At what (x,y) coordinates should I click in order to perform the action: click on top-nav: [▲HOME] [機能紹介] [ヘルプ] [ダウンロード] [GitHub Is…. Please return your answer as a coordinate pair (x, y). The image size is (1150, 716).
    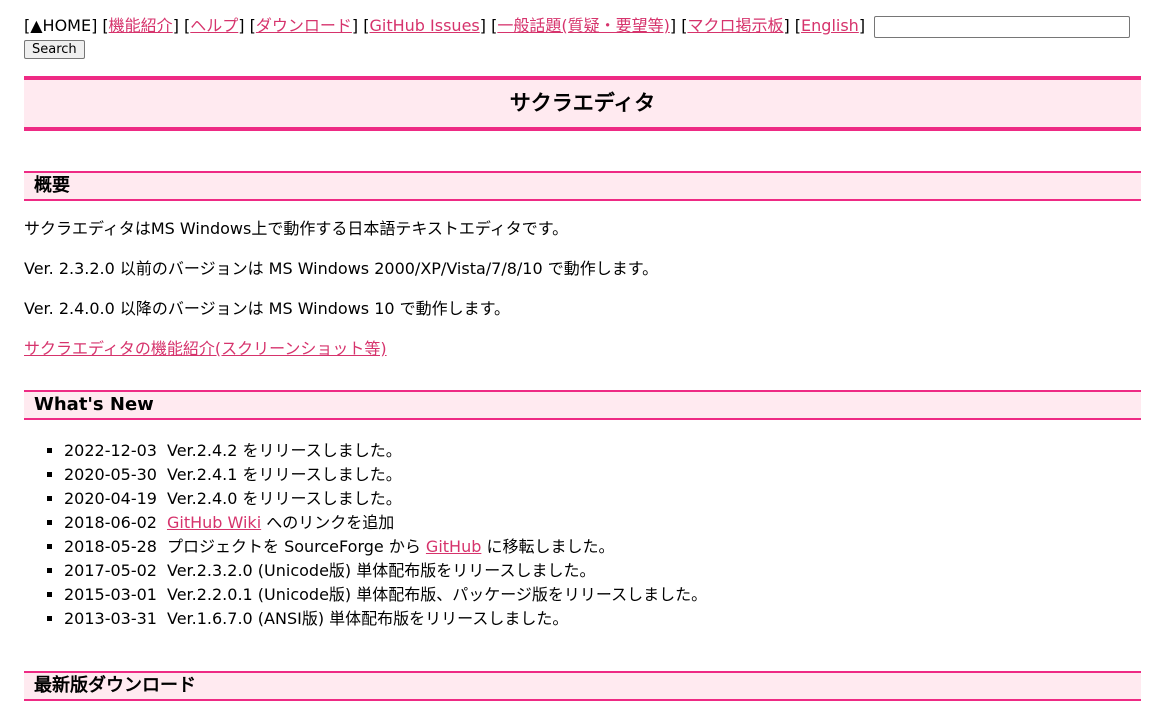
    Looking at the image, I should click on (582, 26).